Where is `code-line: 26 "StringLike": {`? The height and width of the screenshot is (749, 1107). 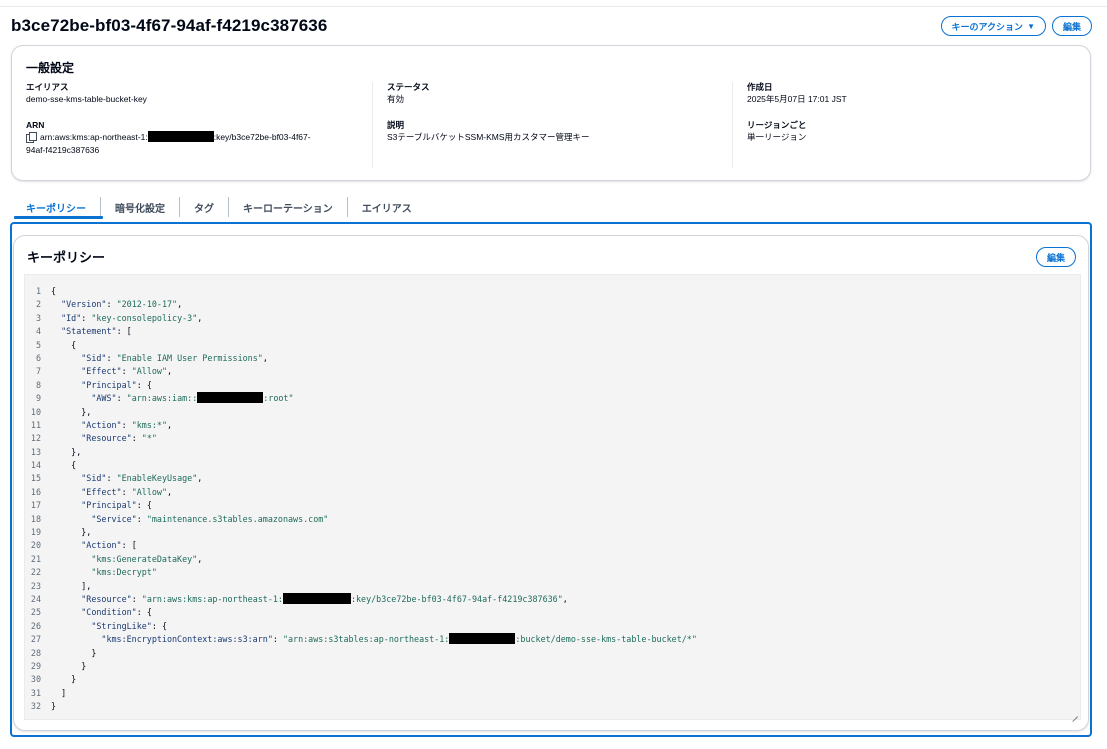
code-line: 26 "StringLike": { is located at coordinates (552, 626).